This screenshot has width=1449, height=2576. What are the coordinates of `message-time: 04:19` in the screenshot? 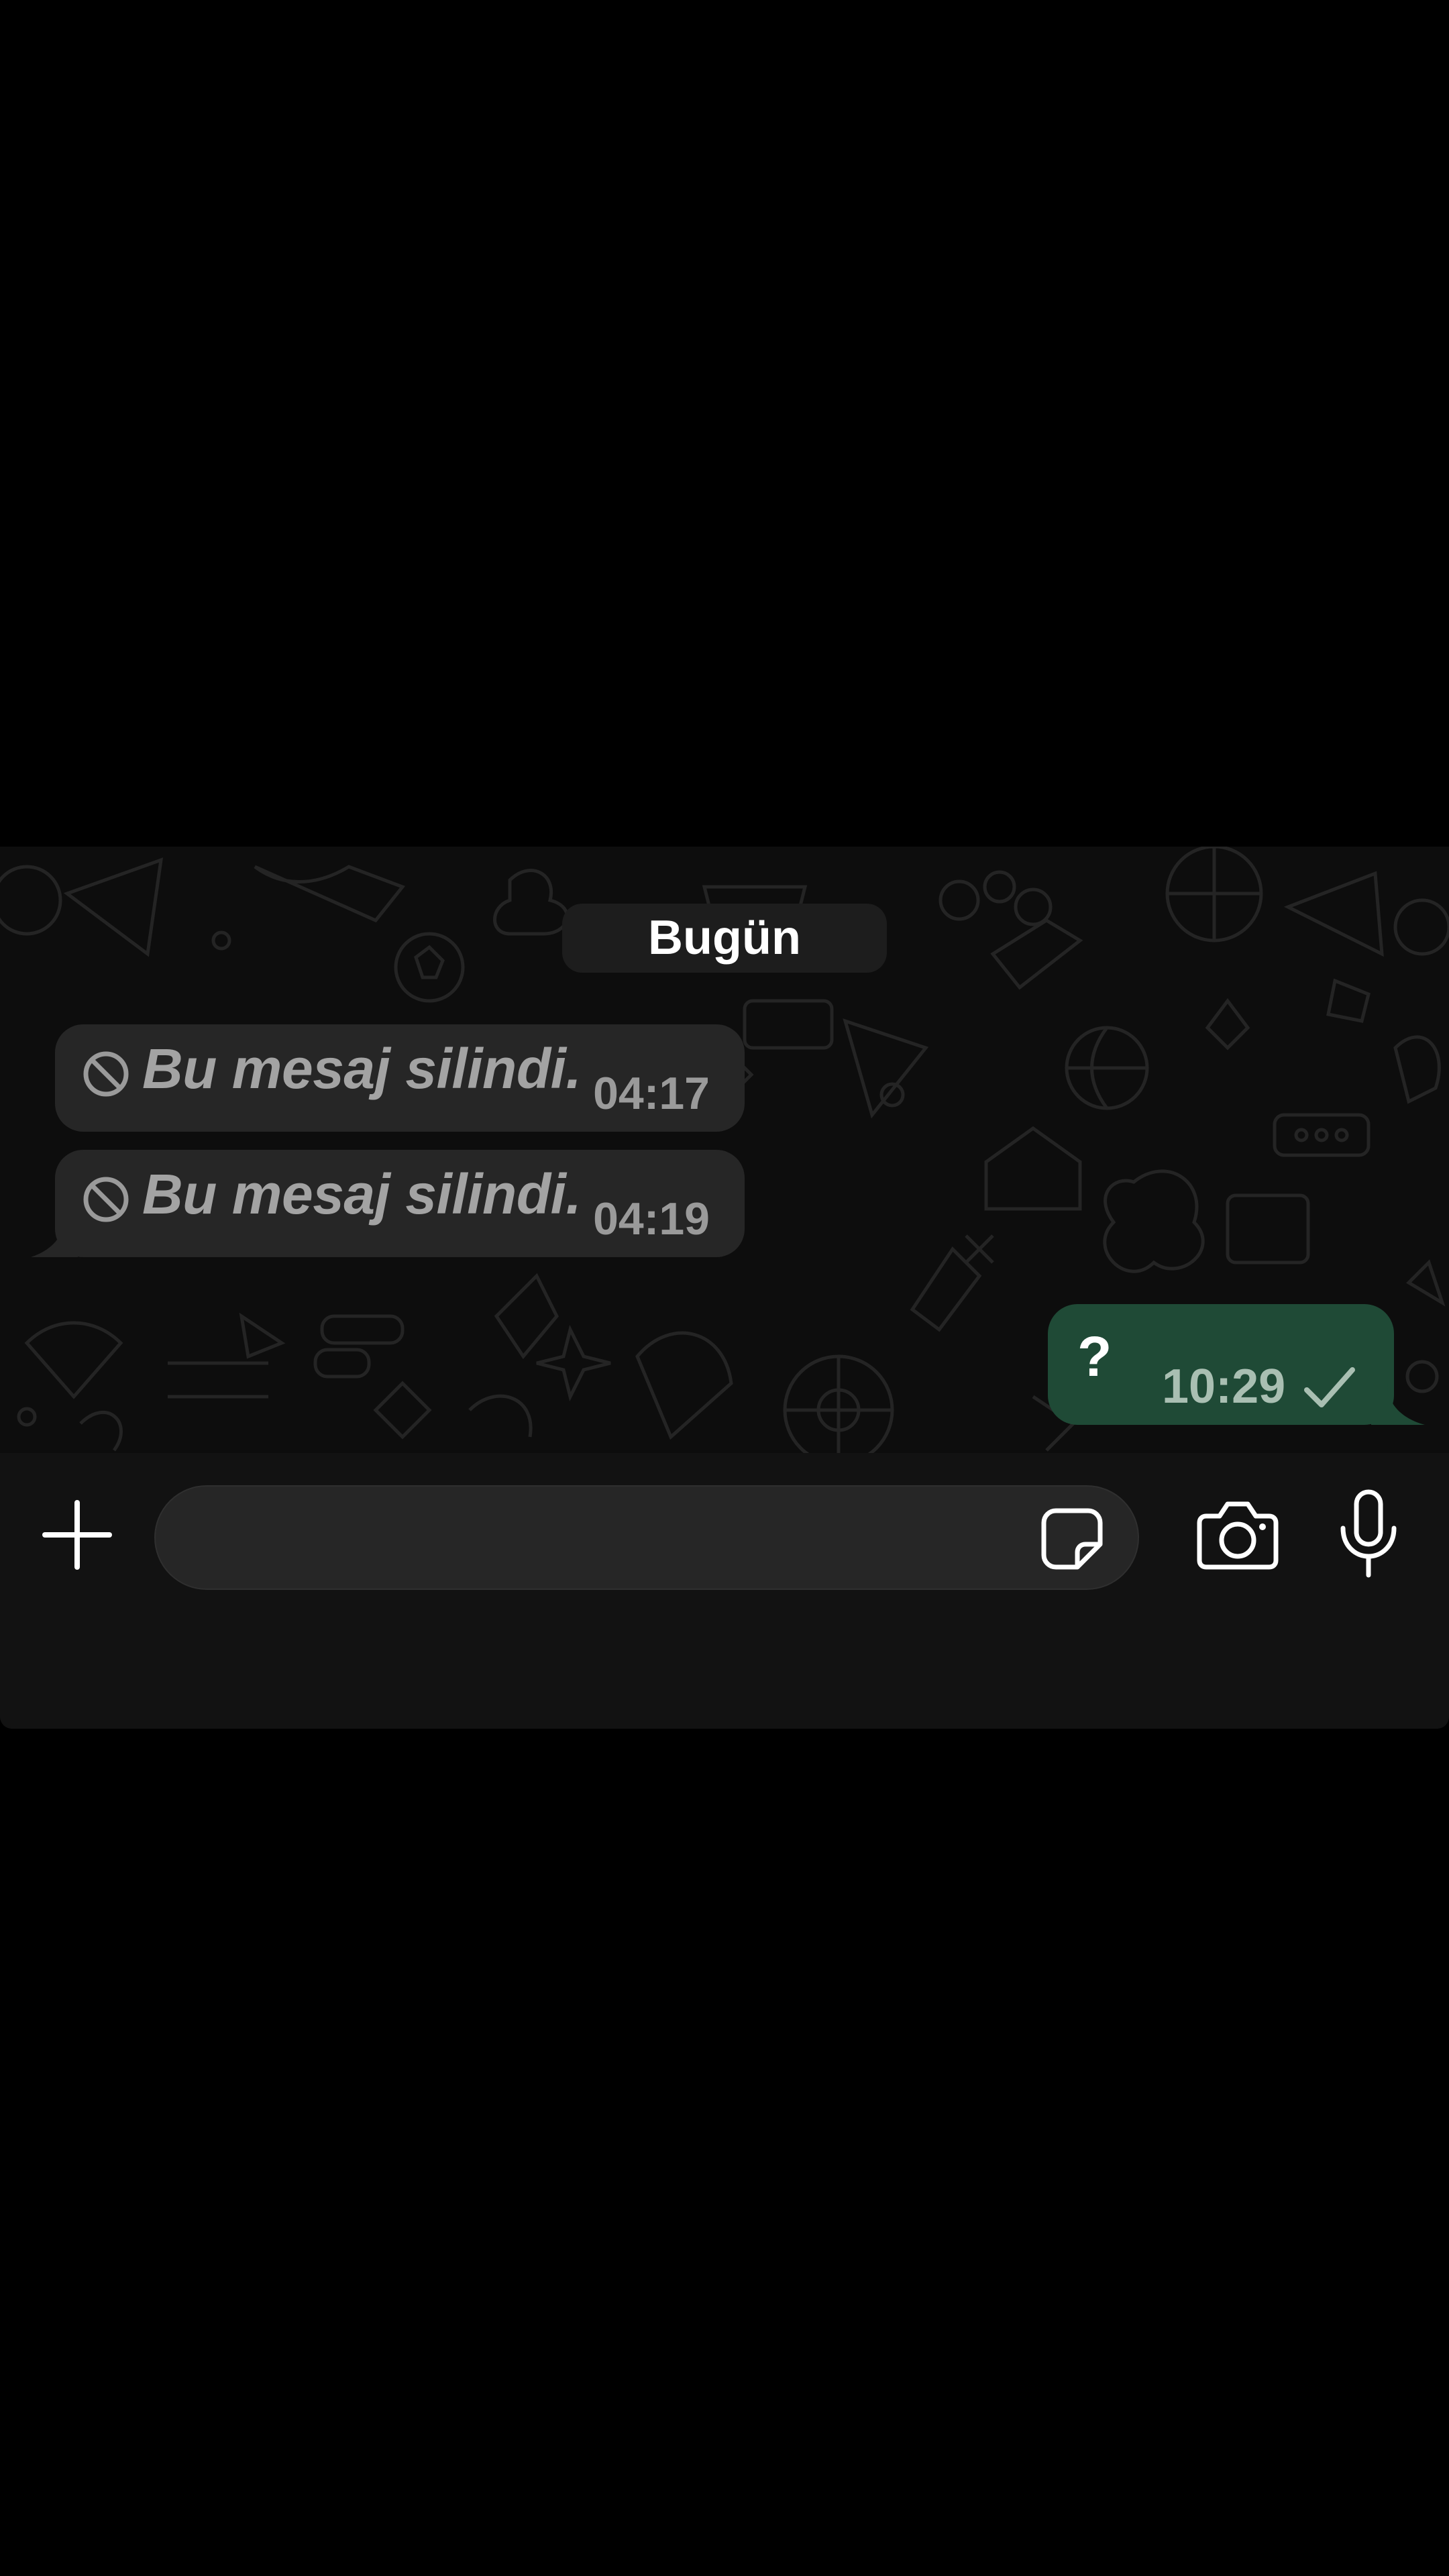 It's located at (651, 1218).